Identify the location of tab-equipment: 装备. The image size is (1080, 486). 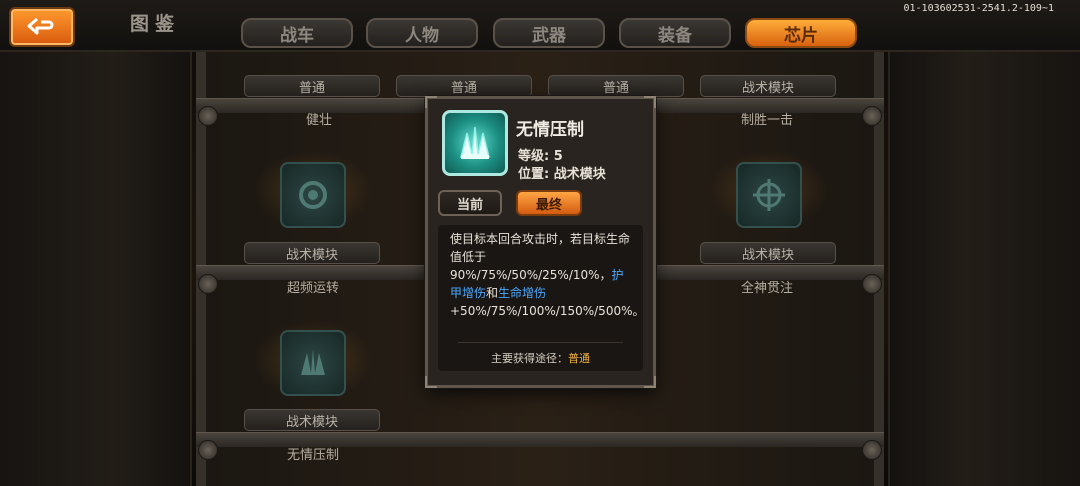
(675, 33).